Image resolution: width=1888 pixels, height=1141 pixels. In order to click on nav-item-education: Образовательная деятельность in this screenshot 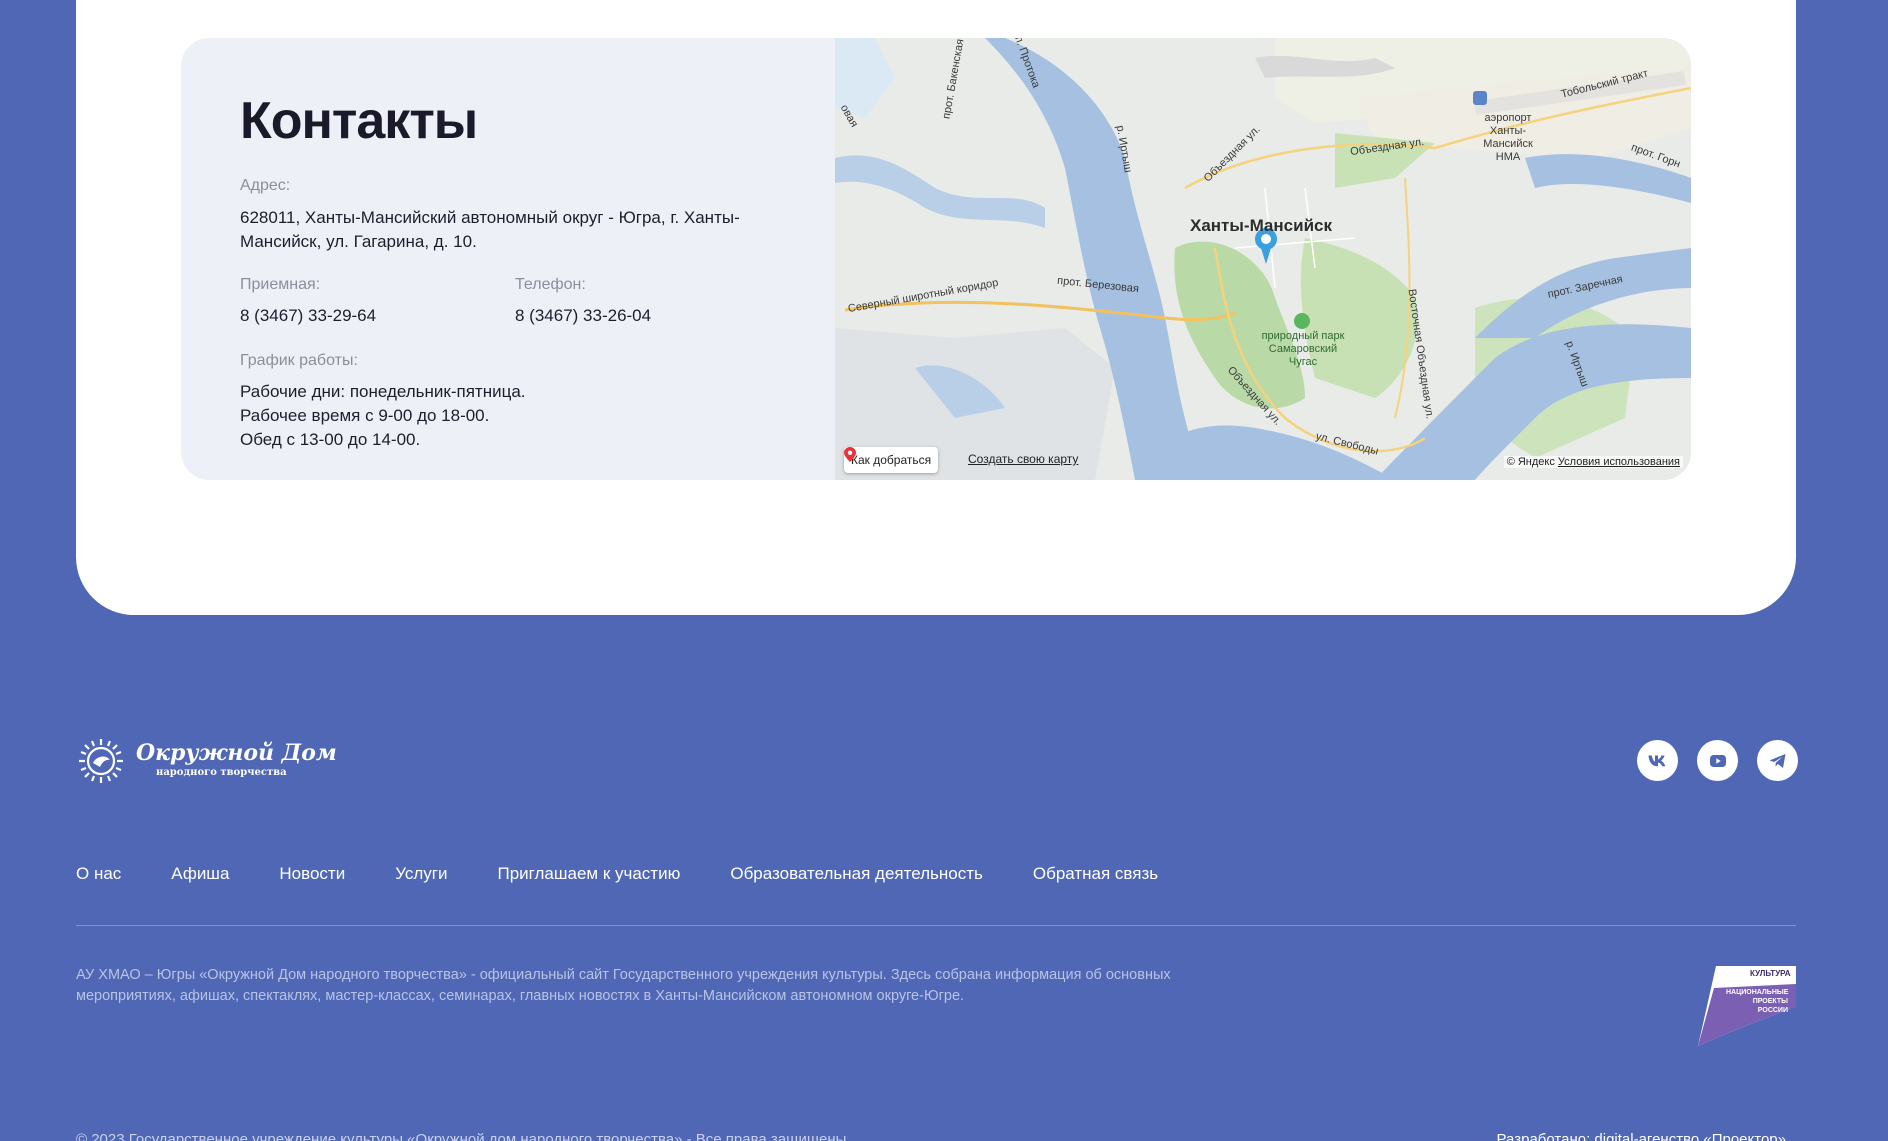, I will do `click(856, 874)`.